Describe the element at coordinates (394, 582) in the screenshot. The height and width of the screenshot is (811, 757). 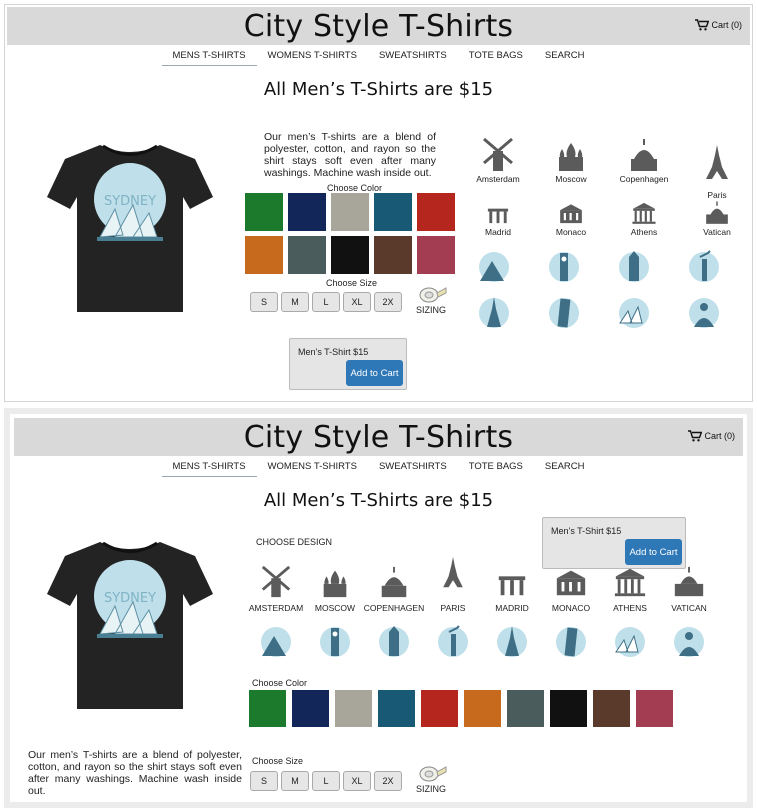
I see `copenhagen-icon` at that location.